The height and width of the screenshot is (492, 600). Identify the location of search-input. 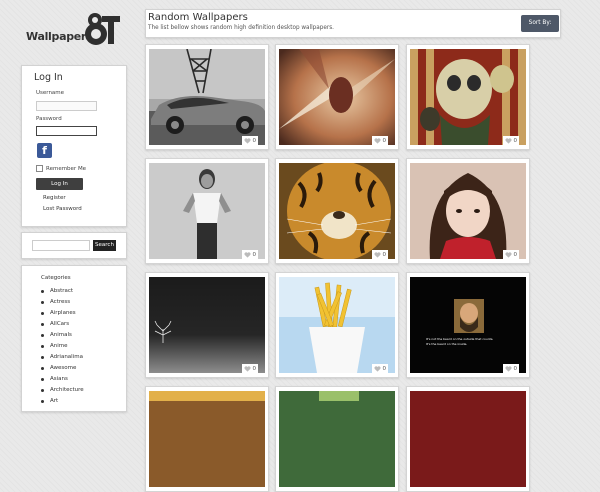
(61, 245).